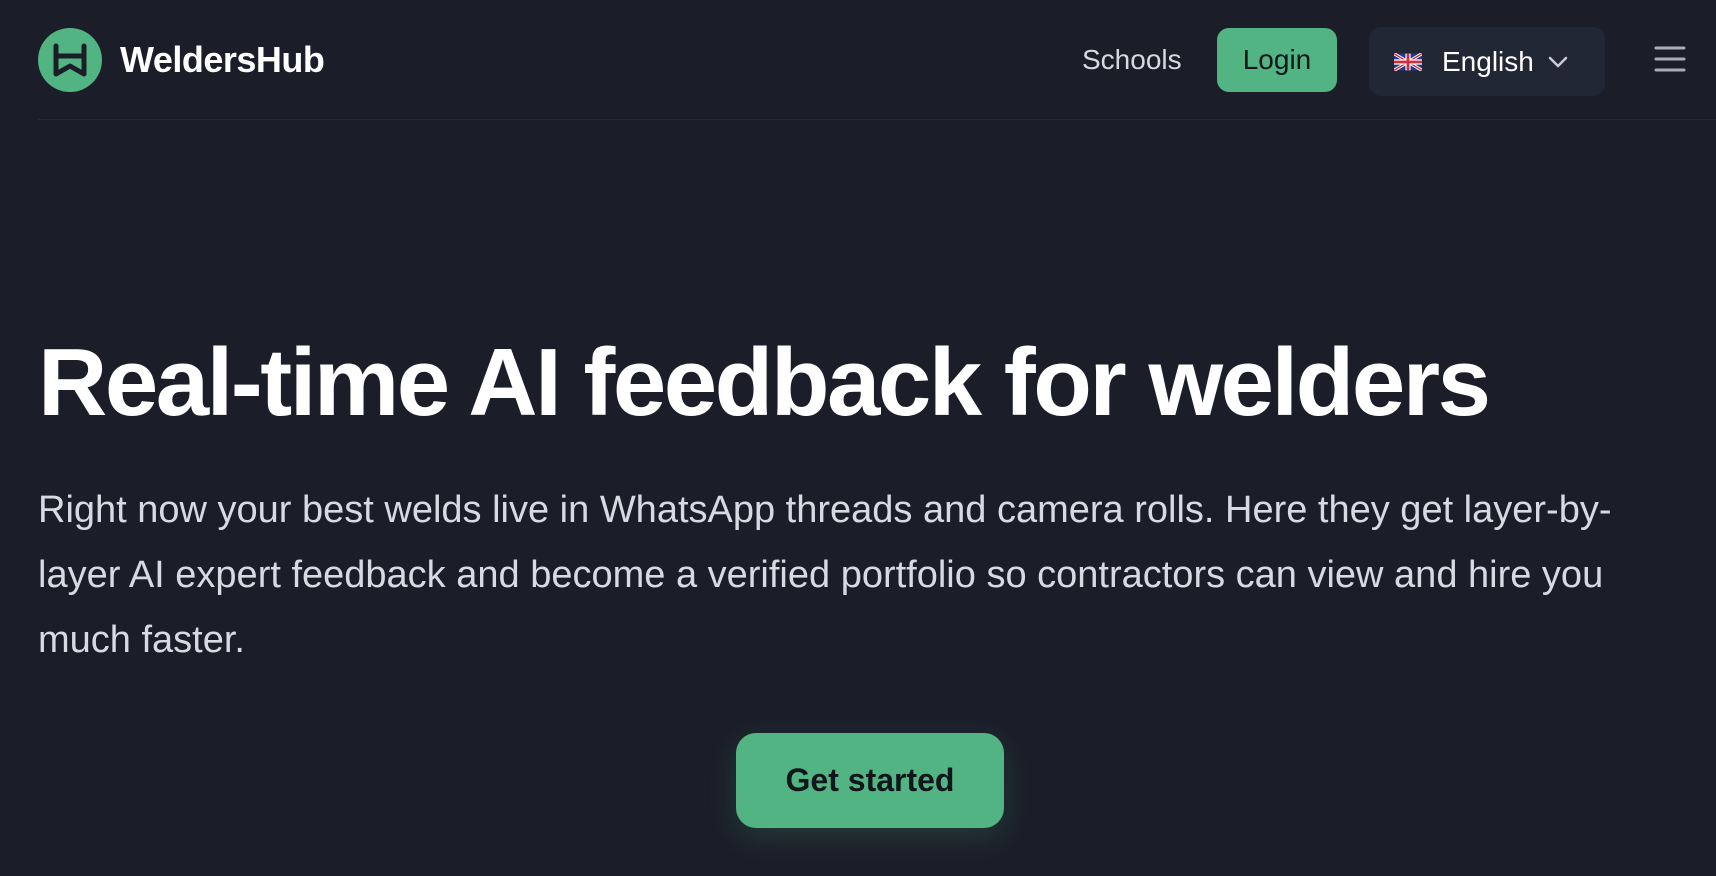 The width and height of the screenshot is (1716, 876). I want to click on hero-title: Real-time AI feedback for welders, so click(764, 382).